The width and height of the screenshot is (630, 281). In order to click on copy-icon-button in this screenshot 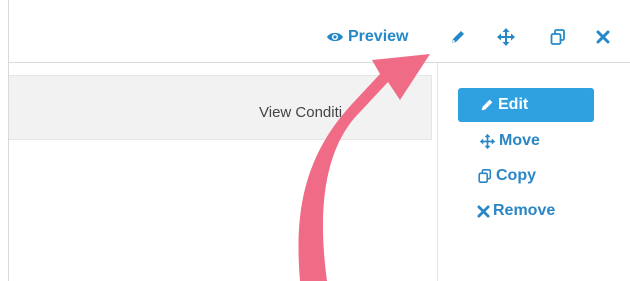, I will do `click(558, 37)`.